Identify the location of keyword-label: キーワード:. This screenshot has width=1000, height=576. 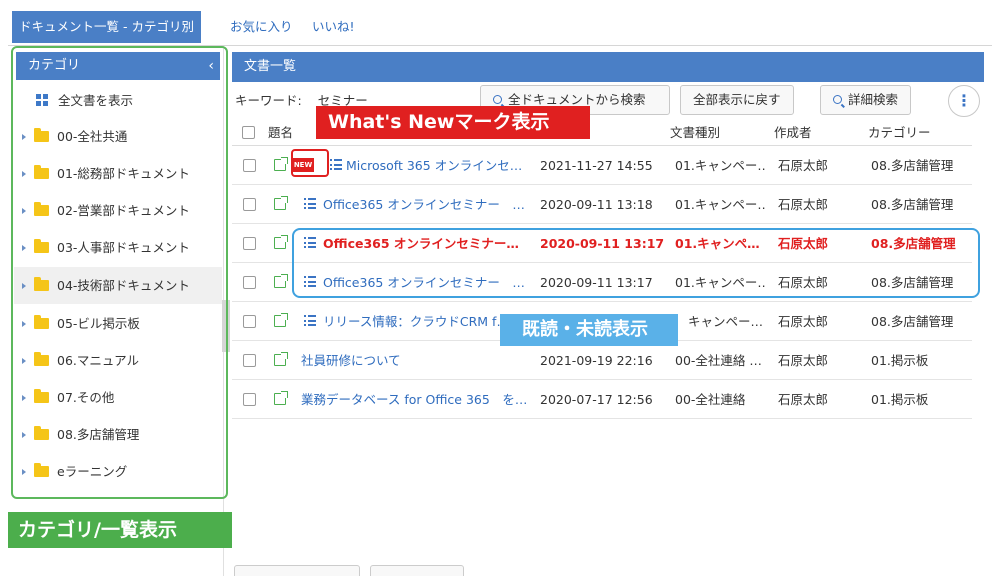
(268, 100).